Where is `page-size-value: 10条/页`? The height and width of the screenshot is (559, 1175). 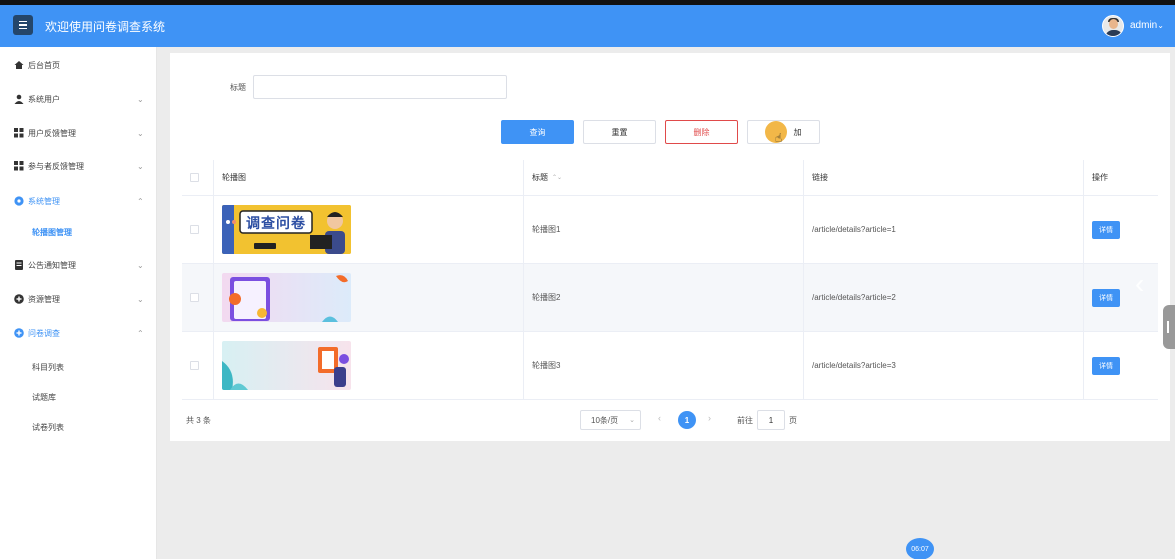 page-size-value: 10条/页 is located at coordinates (605, 420).